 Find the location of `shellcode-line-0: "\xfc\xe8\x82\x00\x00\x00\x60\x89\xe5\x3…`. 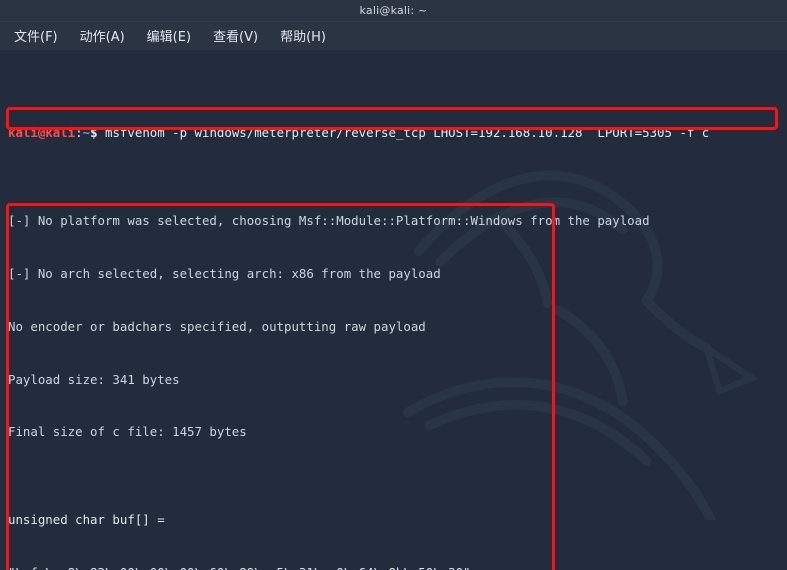

shellcode-line-0: "\xfc\xe8\x82\x00\x00\x00\x60\x89\xe5\x3… is located at coordinates (397, 567).